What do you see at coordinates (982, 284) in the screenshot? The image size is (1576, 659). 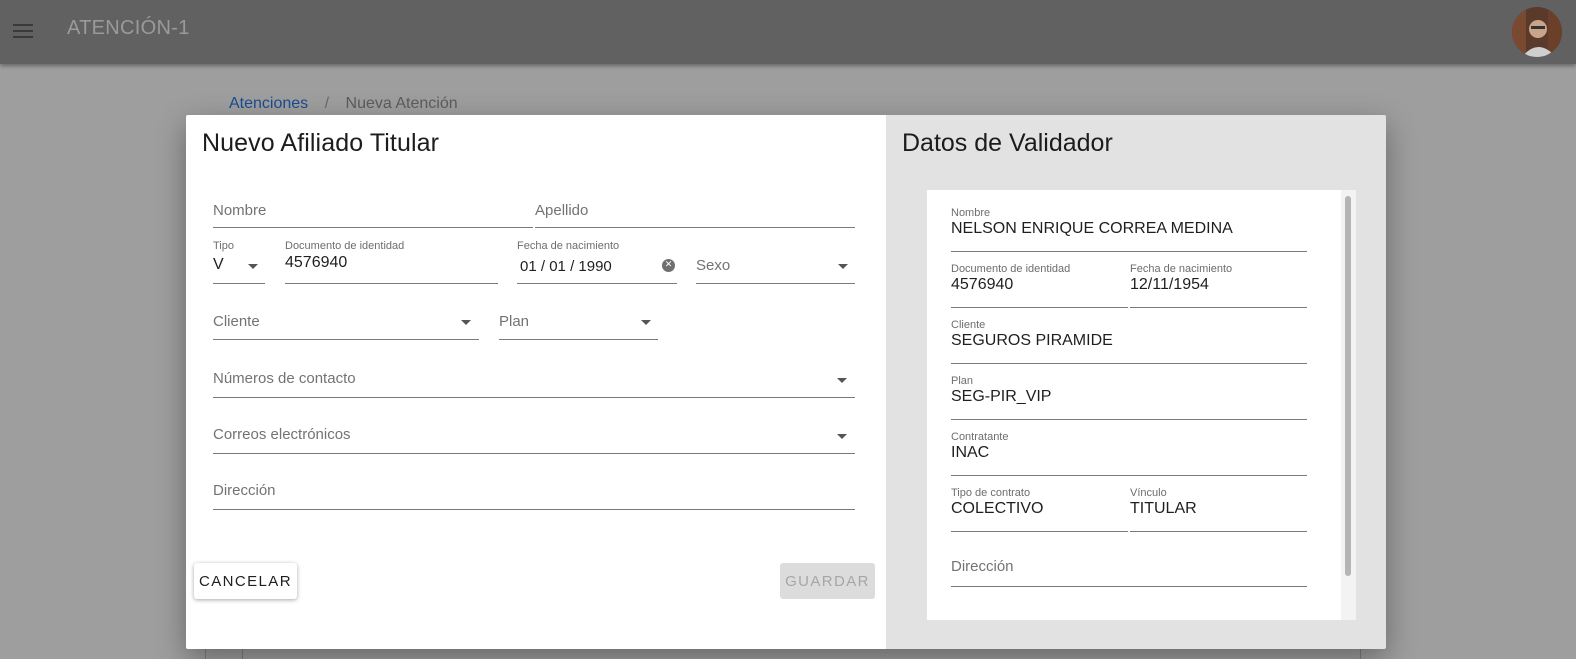 I see `validator-documento-value: 4576940` at bounding box center [982, 284].